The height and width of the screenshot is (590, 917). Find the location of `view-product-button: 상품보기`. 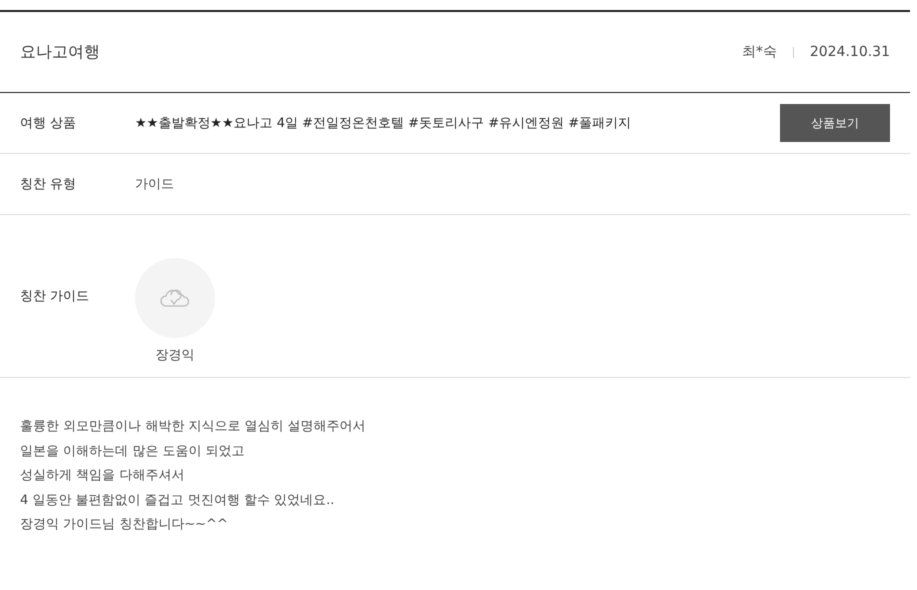

view-product-button: 상품보기 is located at coordinates (835, 123).